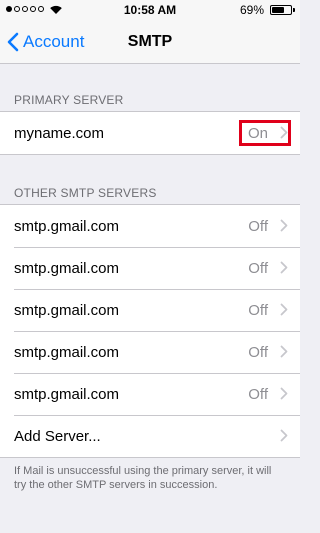  I want to click on battery-icon, so click(282, 10).